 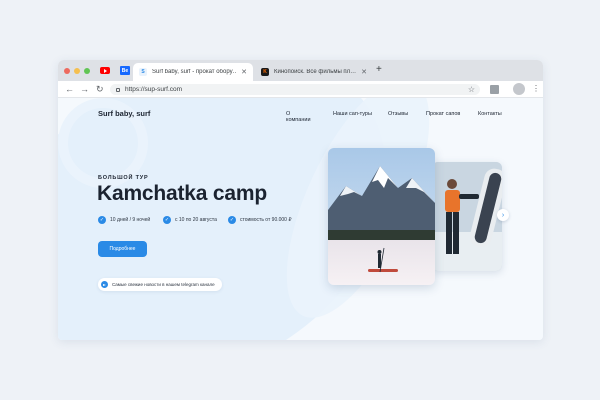 I want to click on tab-surf: S Surf baby, surf - прокат обору… ✕, so click(x=193, y=72).